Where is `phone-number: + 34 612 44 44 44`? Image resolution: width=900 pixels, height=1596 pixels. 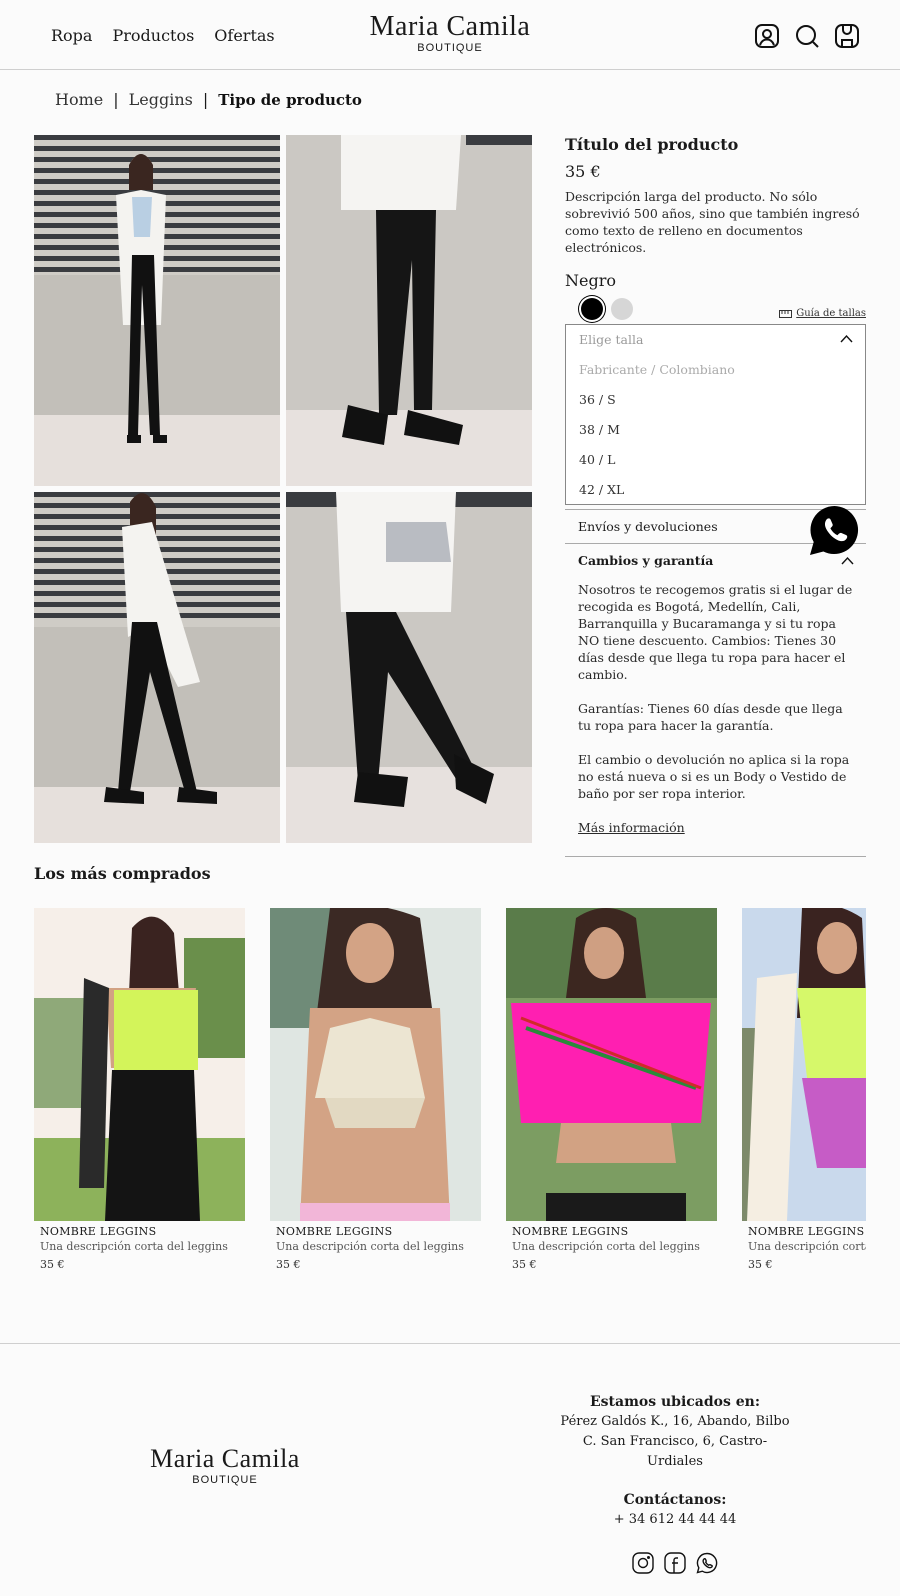
phone-number: + 34 612 44 44 44 is located at coordinates (675, 1519).